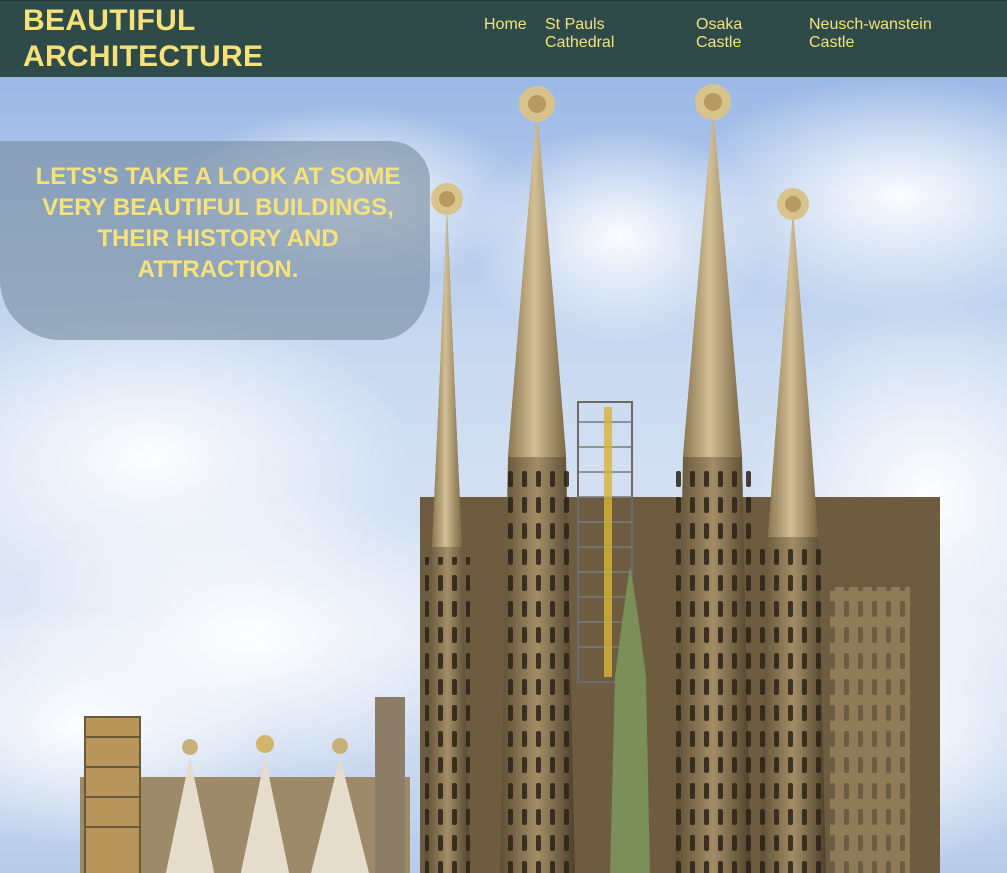 This screenshot has width=1007, height=873. What do you see at coordinates (505, 24) in the screenshot?
I see `nav-link-home-label: Home` at bounding box center [505, 24].